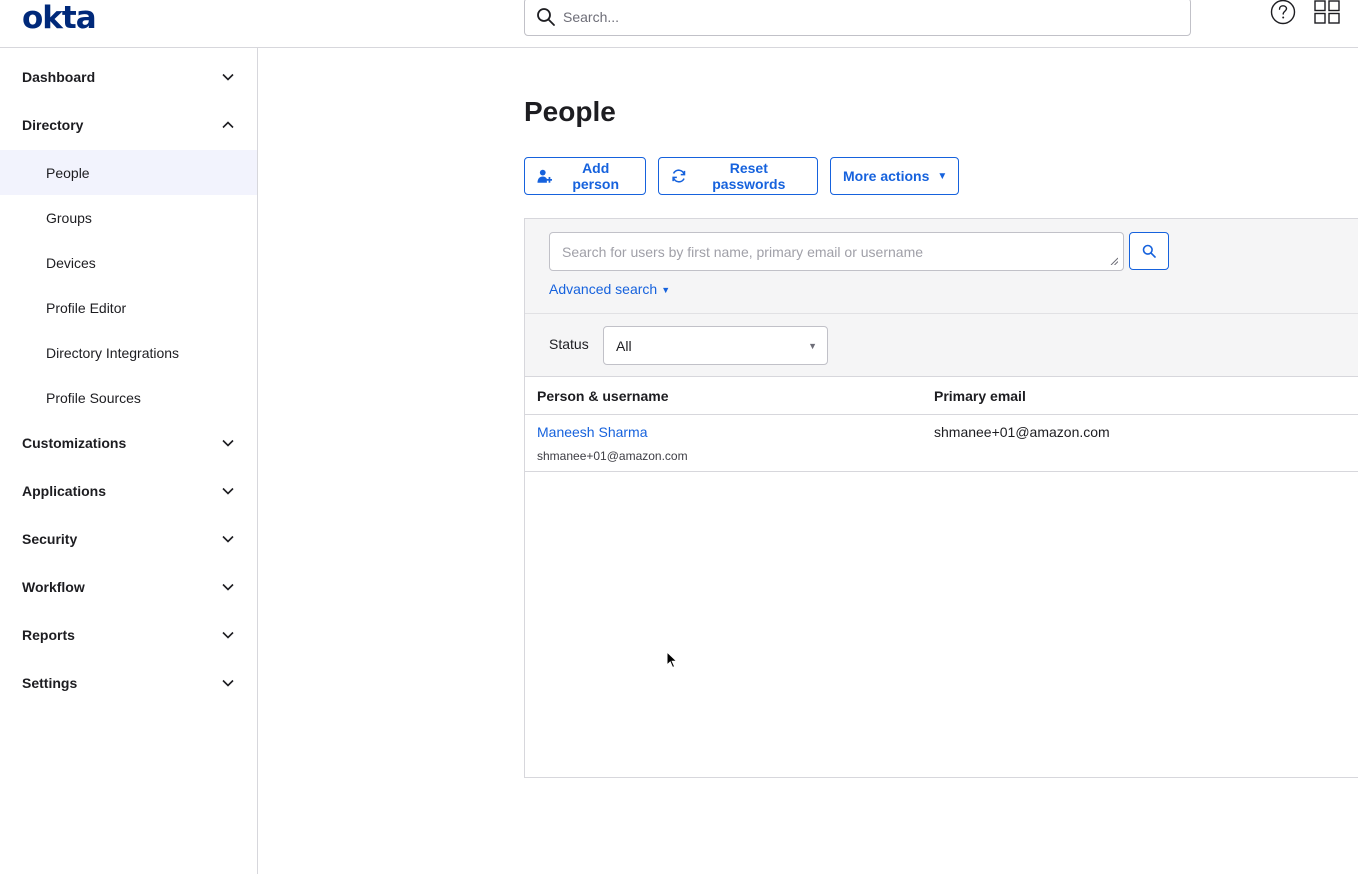  I want to click on person-username: shmanee+01@amazon.com, so click(612, 456).